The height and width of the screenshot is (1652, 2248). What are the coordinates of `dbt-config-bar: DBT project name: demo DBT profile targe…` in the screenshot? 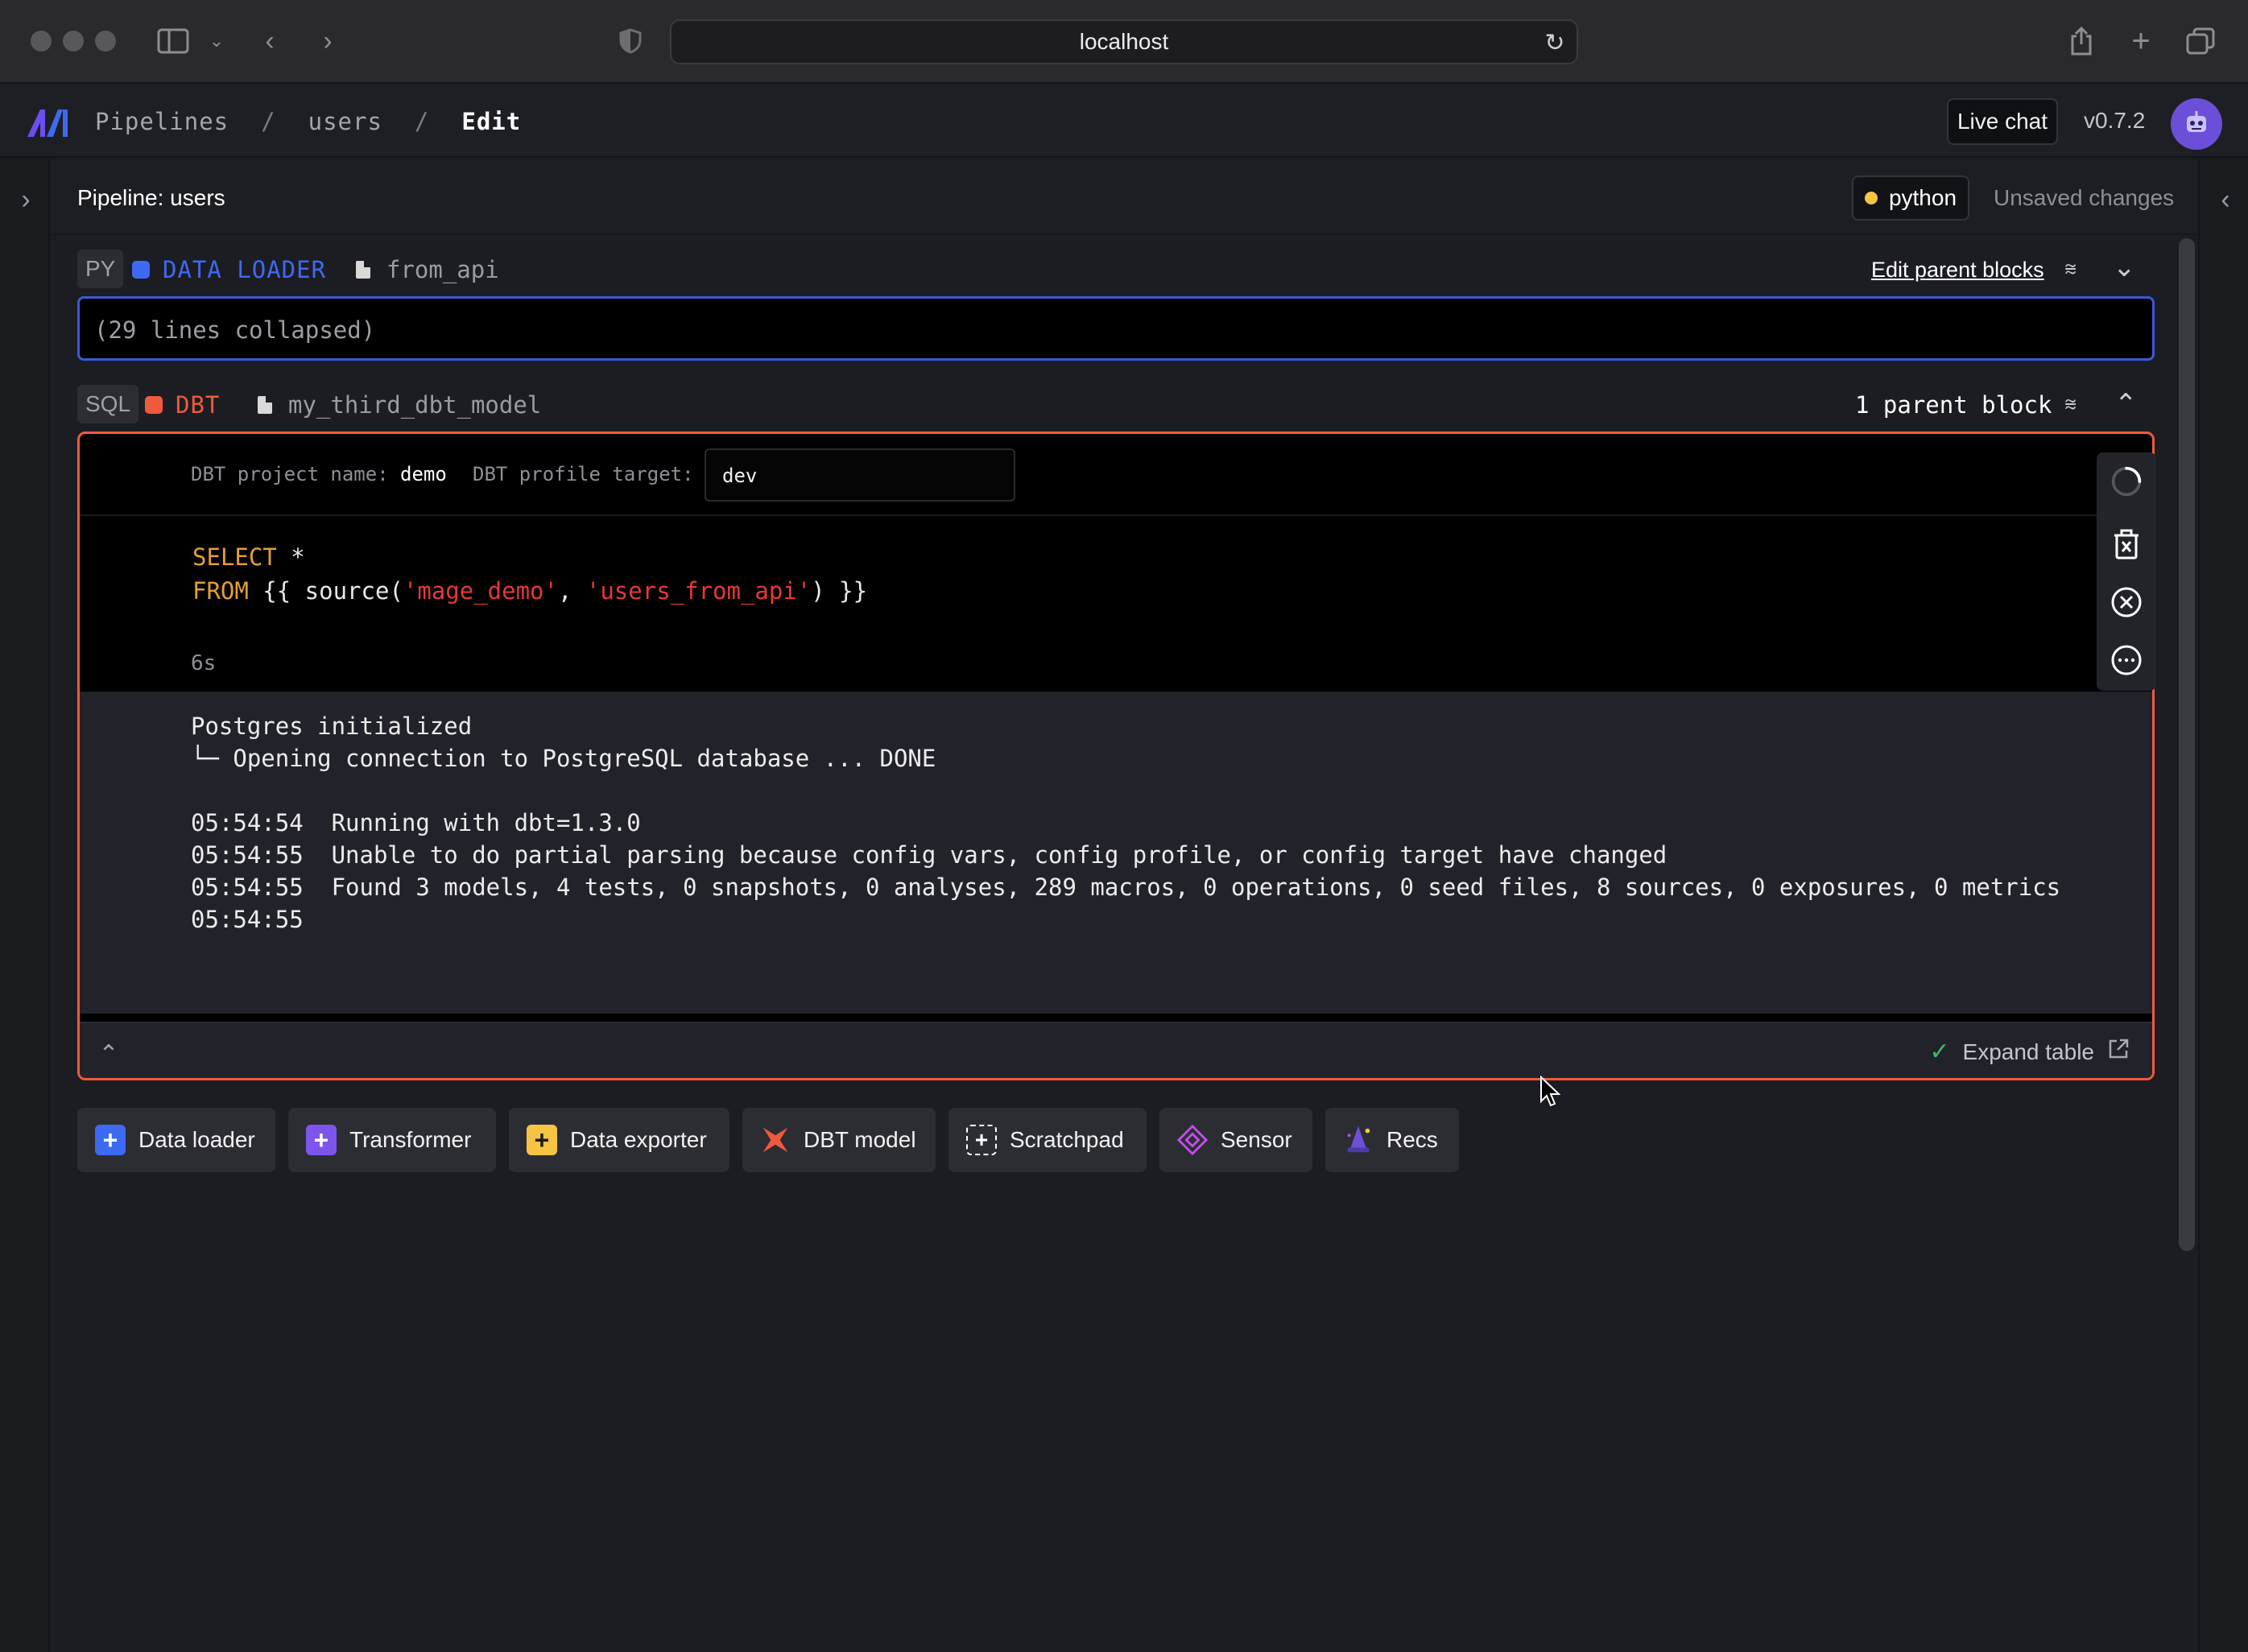 It's located at (1116, 475).